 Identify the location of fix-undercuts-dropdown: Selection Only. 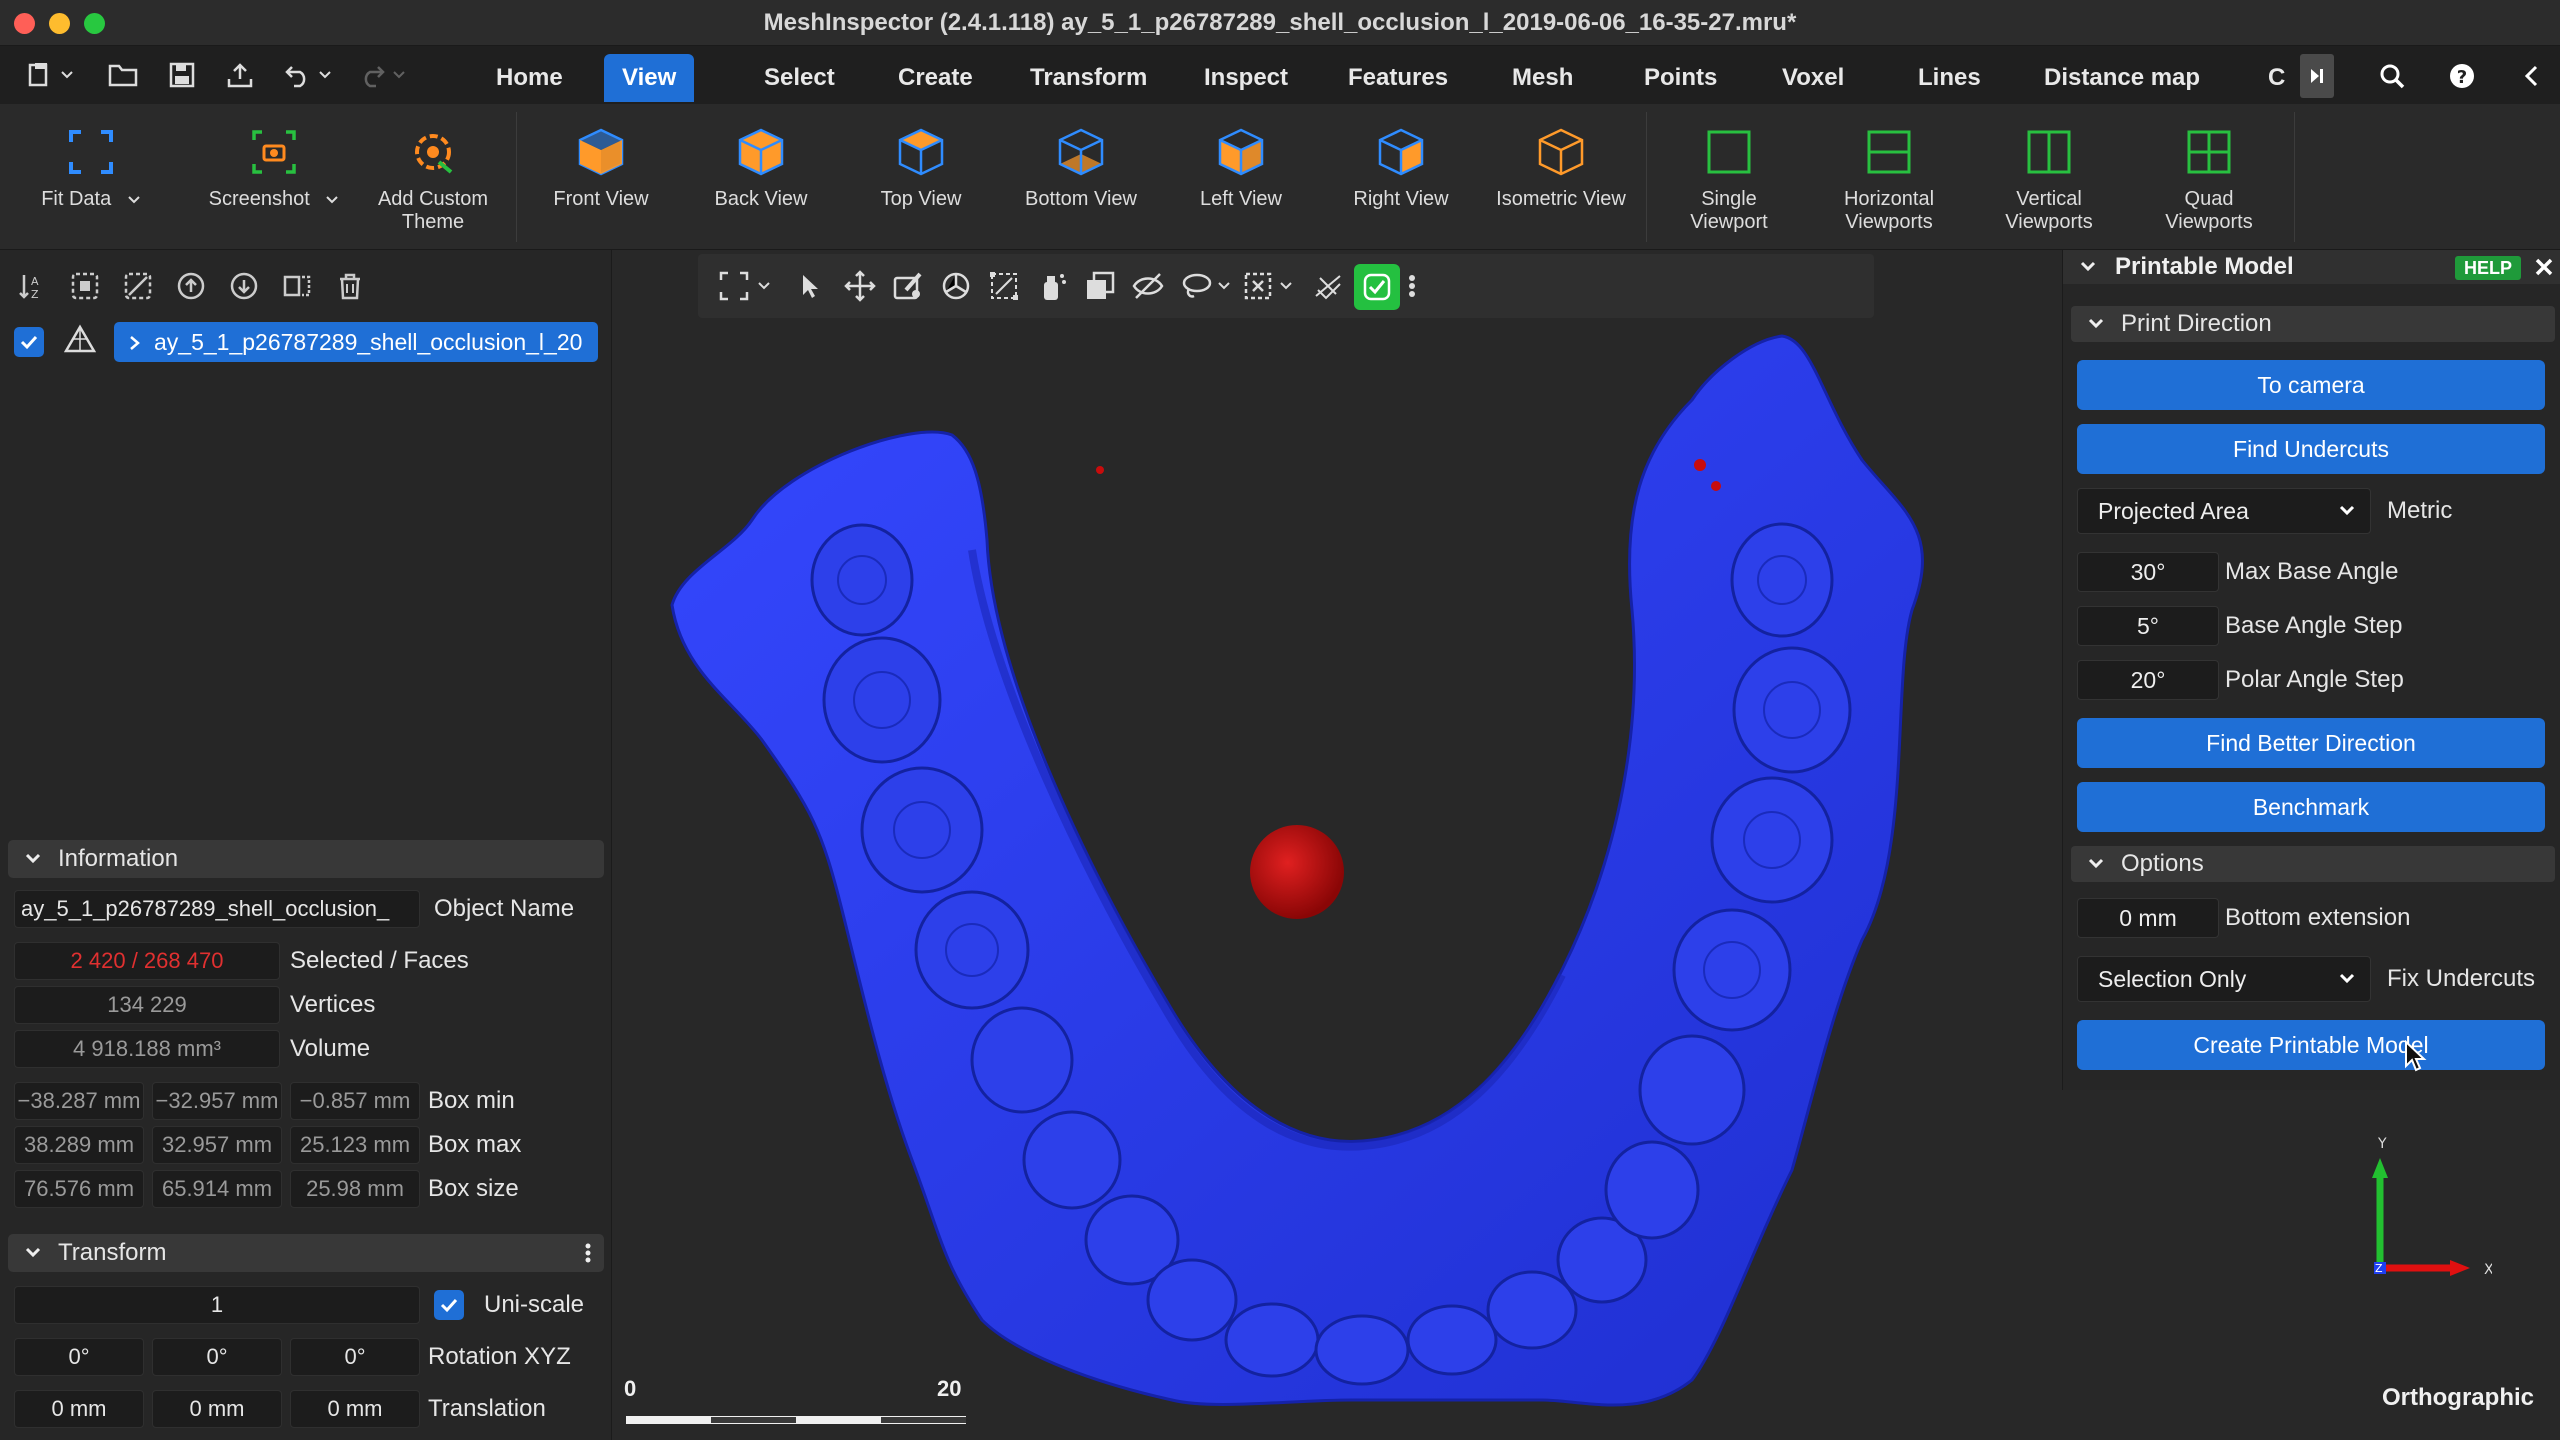
(2224, 979).